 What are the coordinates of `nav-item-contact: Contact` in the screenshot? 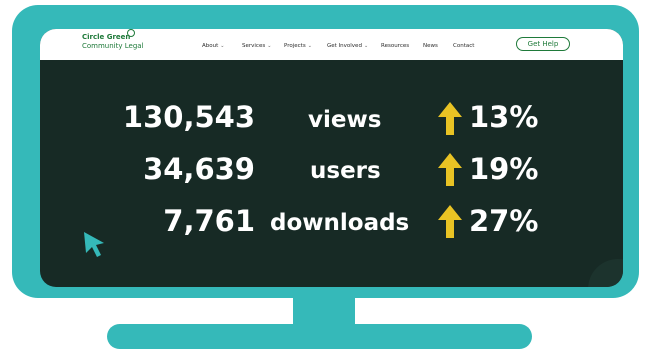 It's located at (463, 46).